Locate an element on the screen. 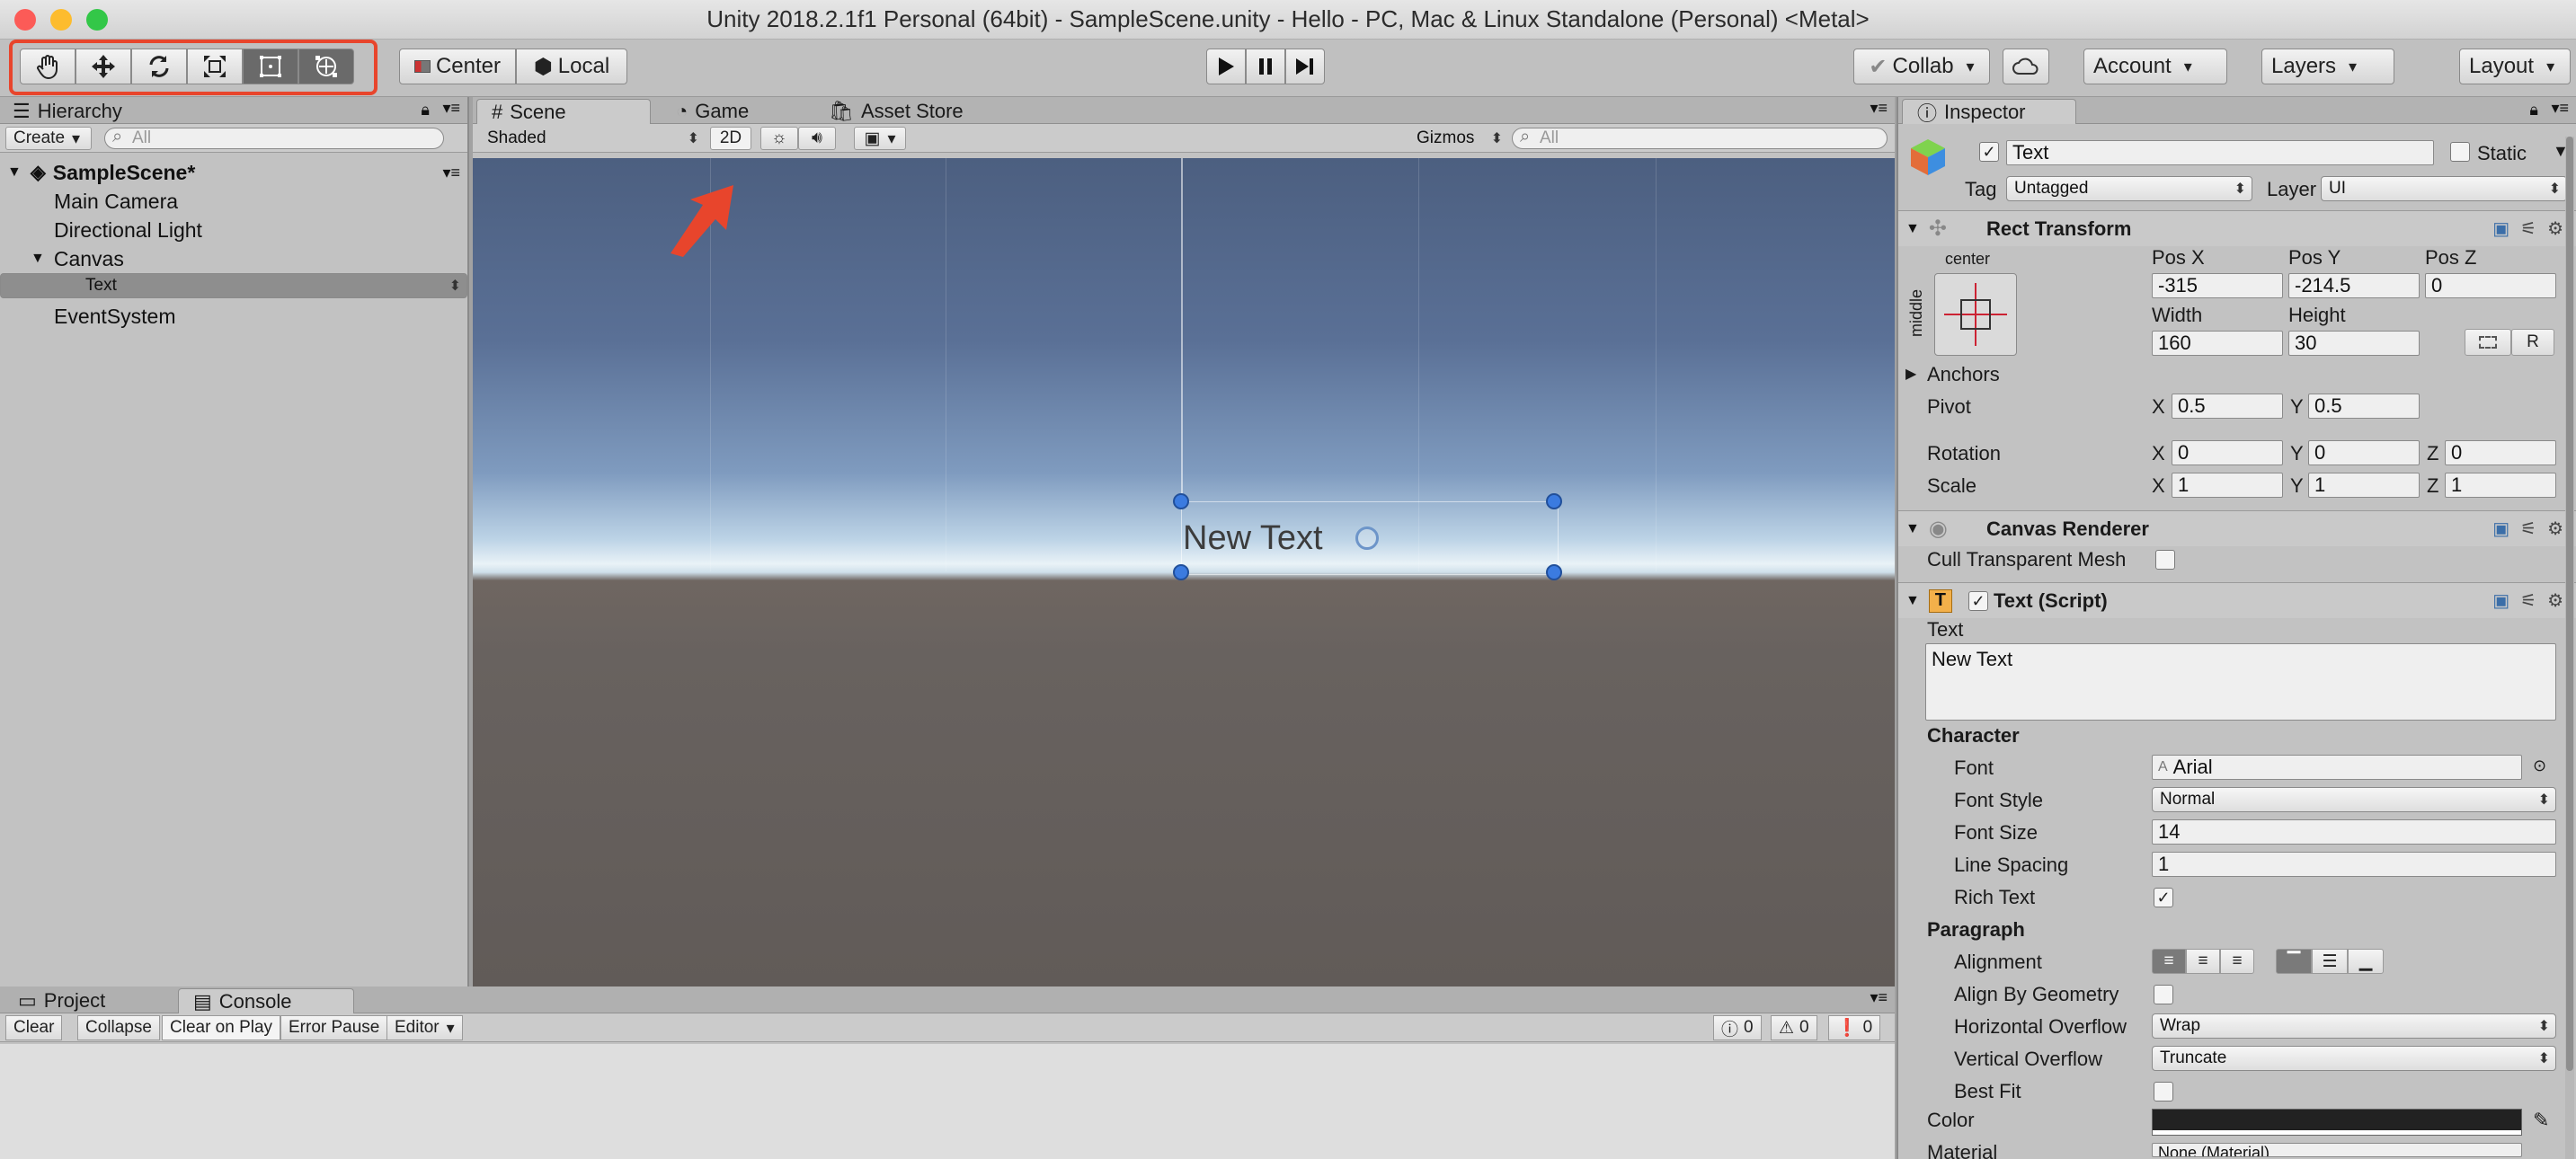 Image resolution: width=2576 pixels, height=1159 pixels. close-window-button is located at coordinates (25, 20).